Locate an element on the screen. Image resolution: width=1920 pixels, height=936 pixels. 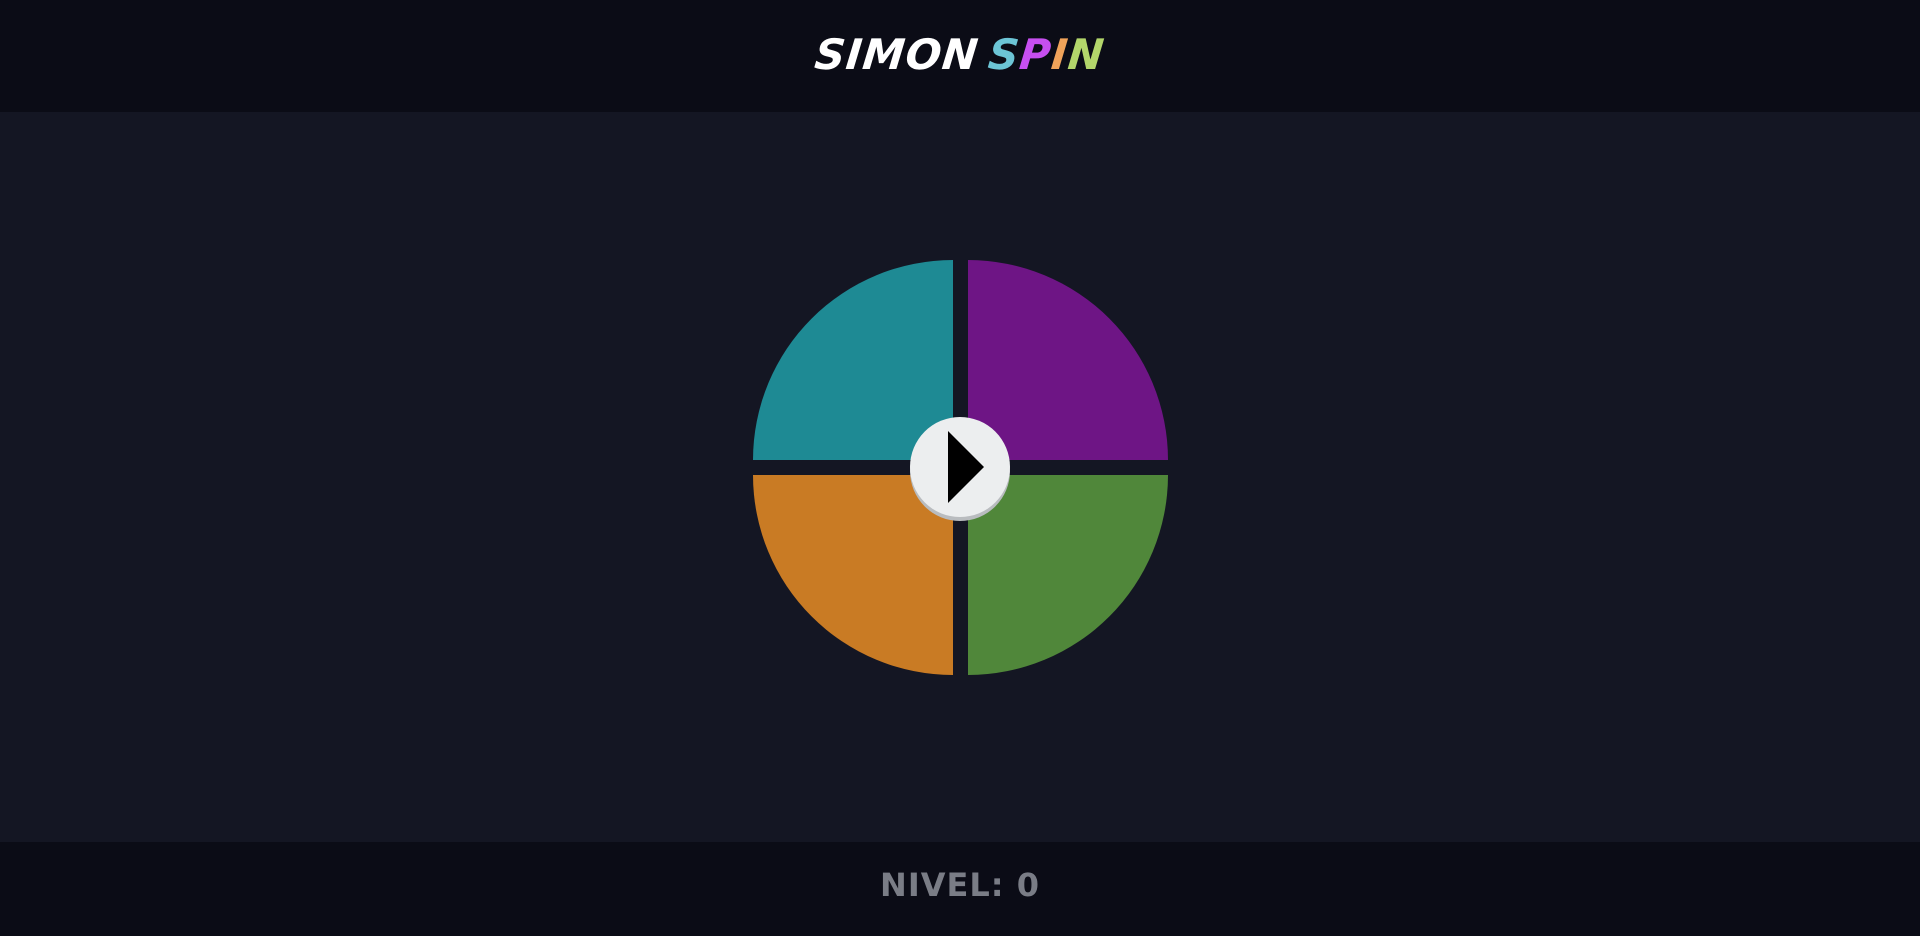
title-letter-p: P is located at coordinates (1036, 54).